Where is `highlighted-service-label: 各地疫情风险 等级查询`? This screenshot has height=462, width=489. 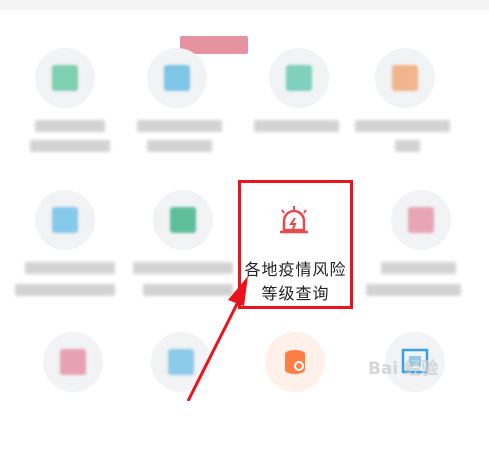 highlighted-service-label: 各地疫情风险 等级查询 is located at coordinates (295, 282).